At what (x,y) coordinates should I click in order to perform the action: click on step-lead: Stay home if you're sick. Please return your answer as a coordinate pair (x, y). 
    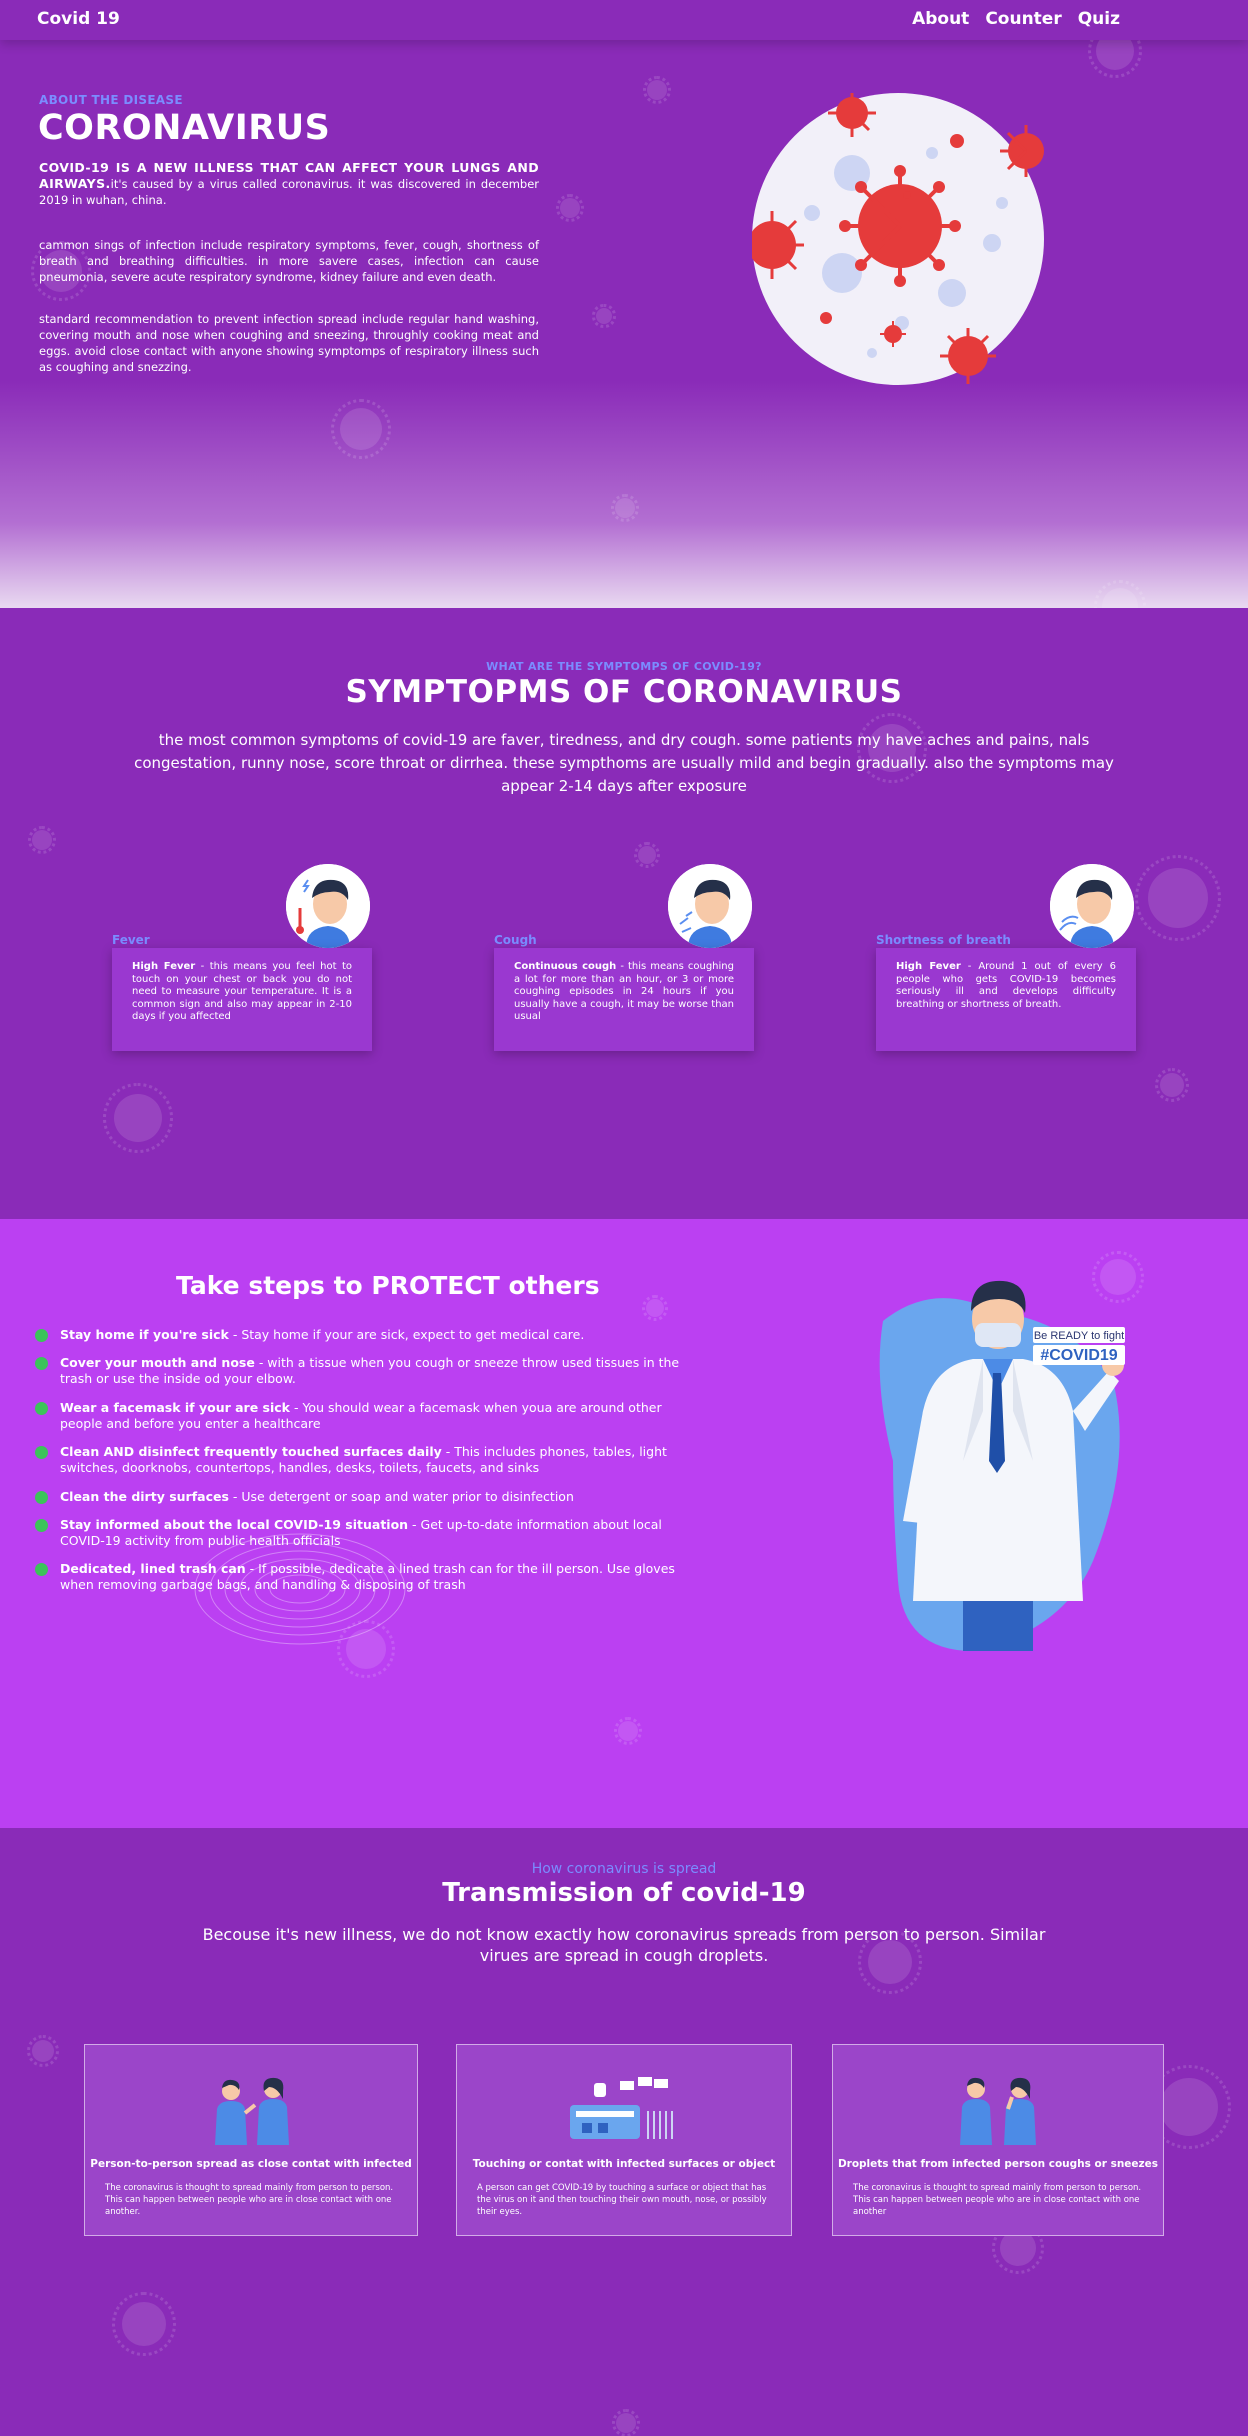
    Looking at the image, I should click on (144, 1334).